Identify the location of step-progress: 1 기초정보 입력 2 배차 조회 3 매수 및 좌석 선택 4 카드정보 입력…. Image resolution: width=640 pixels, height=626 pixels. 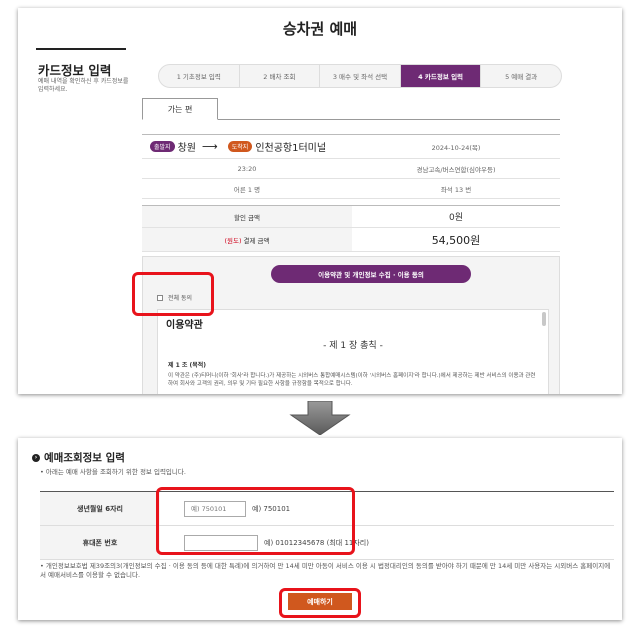
(360, 76).